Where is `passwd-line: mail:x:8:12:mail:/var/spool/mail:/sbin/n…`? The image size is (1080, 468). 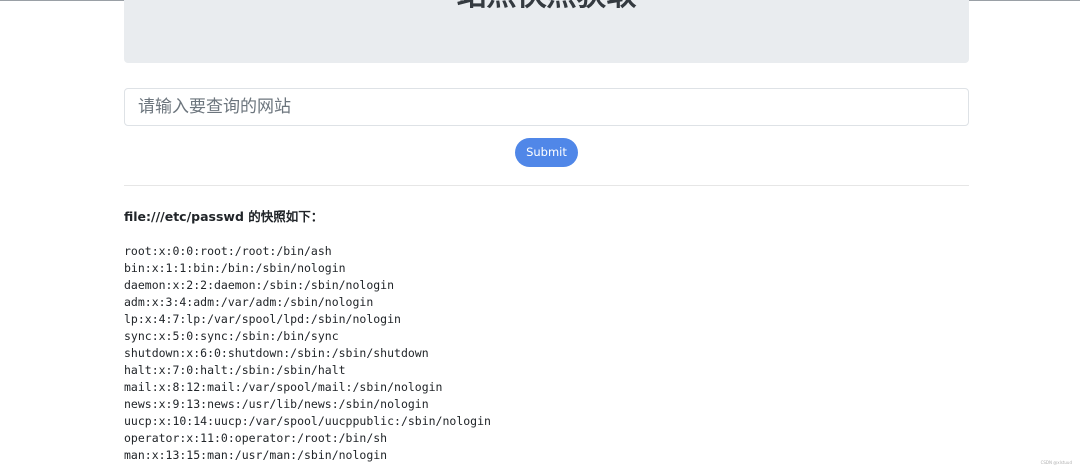
passwd-line: mail:x:8:12:mail:/var/spool/mail:/sbin/n… is located at coordinates (283, 387).